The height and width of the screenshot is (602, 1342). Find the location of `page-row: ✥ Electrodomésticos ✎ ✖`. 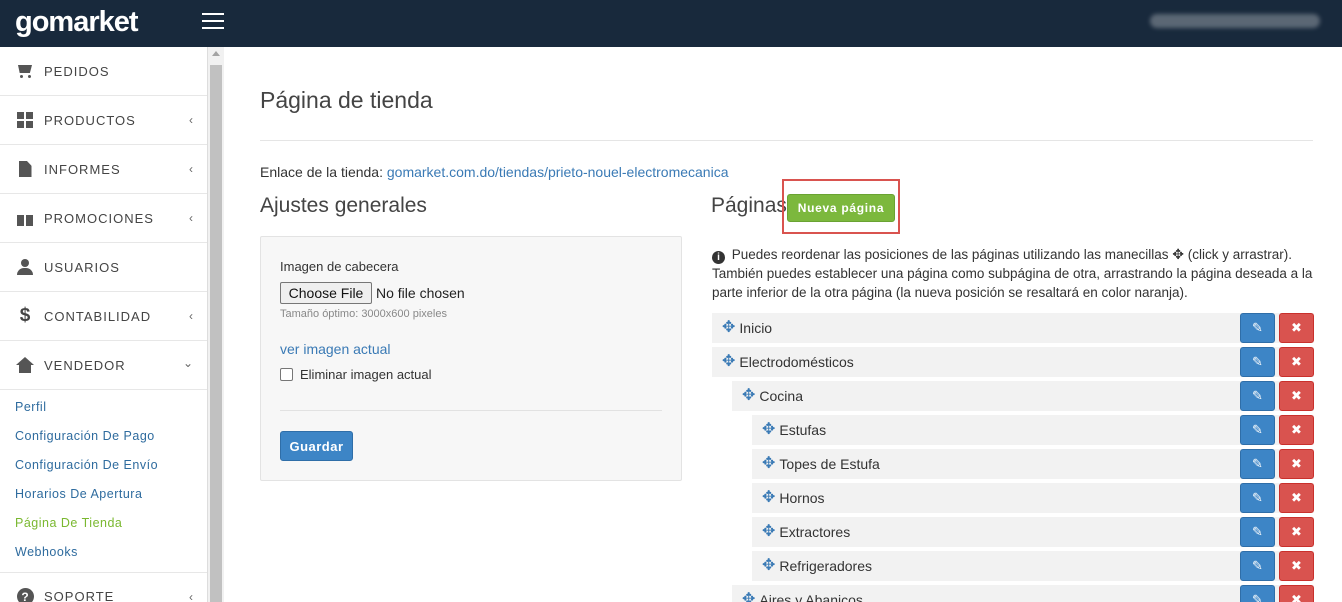

page-row: ✥ Electrodomésticos ✎ ✖ is located at coordinates (1013, 362).